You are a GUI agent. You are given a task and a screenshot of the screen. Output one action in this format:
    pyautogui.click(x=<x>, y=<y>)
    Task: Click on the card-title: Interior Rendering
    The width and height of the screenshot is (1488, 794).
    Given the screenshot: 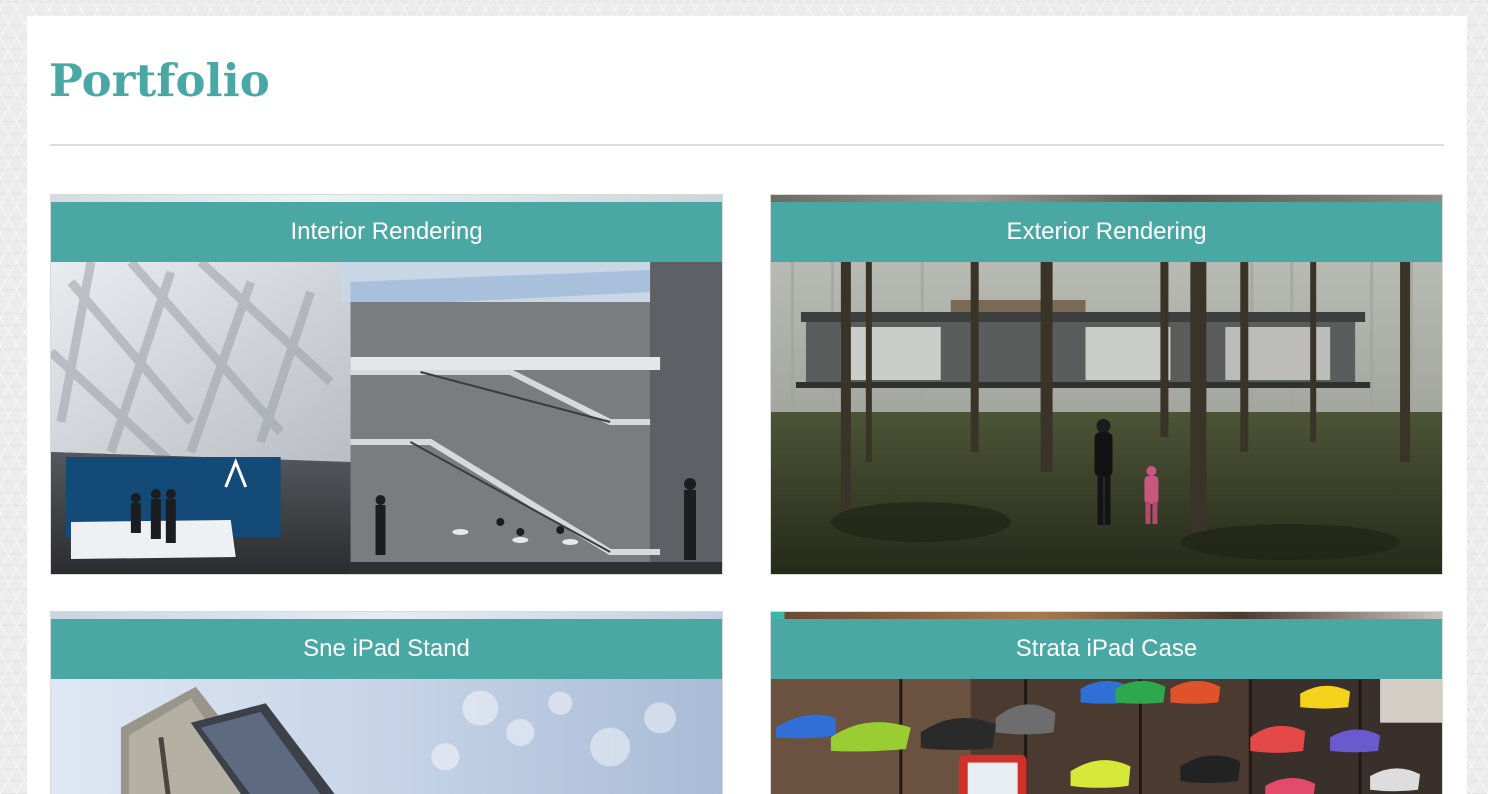 What is the action you would take?
    pyautogui.click(x=386, y=232)
    